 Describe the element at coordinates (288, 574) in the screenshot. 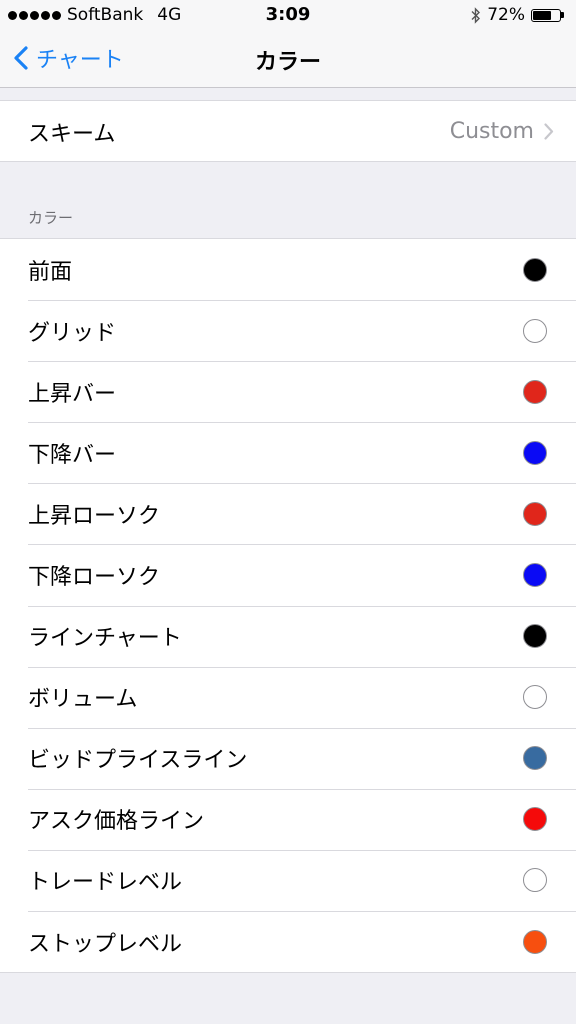

I see `color-row: 下降ローソク` at that location.